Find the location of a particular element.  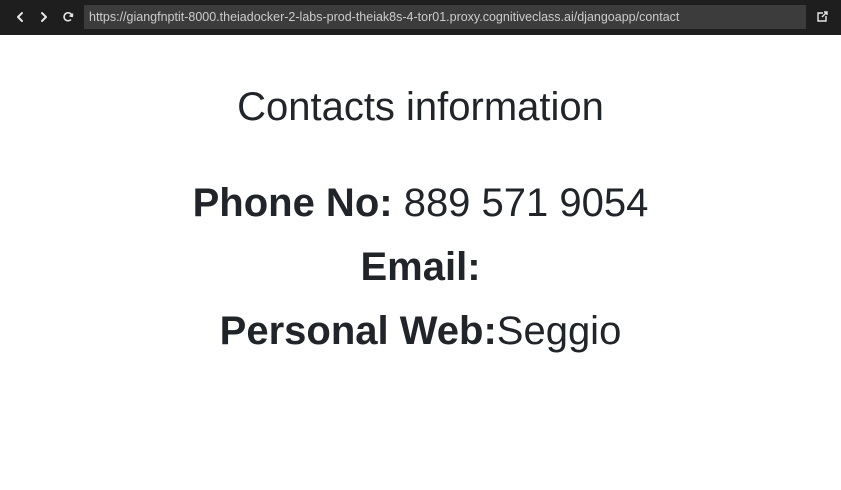

phone-line: Phone No: 889 571 9054 is located at coordinates (420, 203).